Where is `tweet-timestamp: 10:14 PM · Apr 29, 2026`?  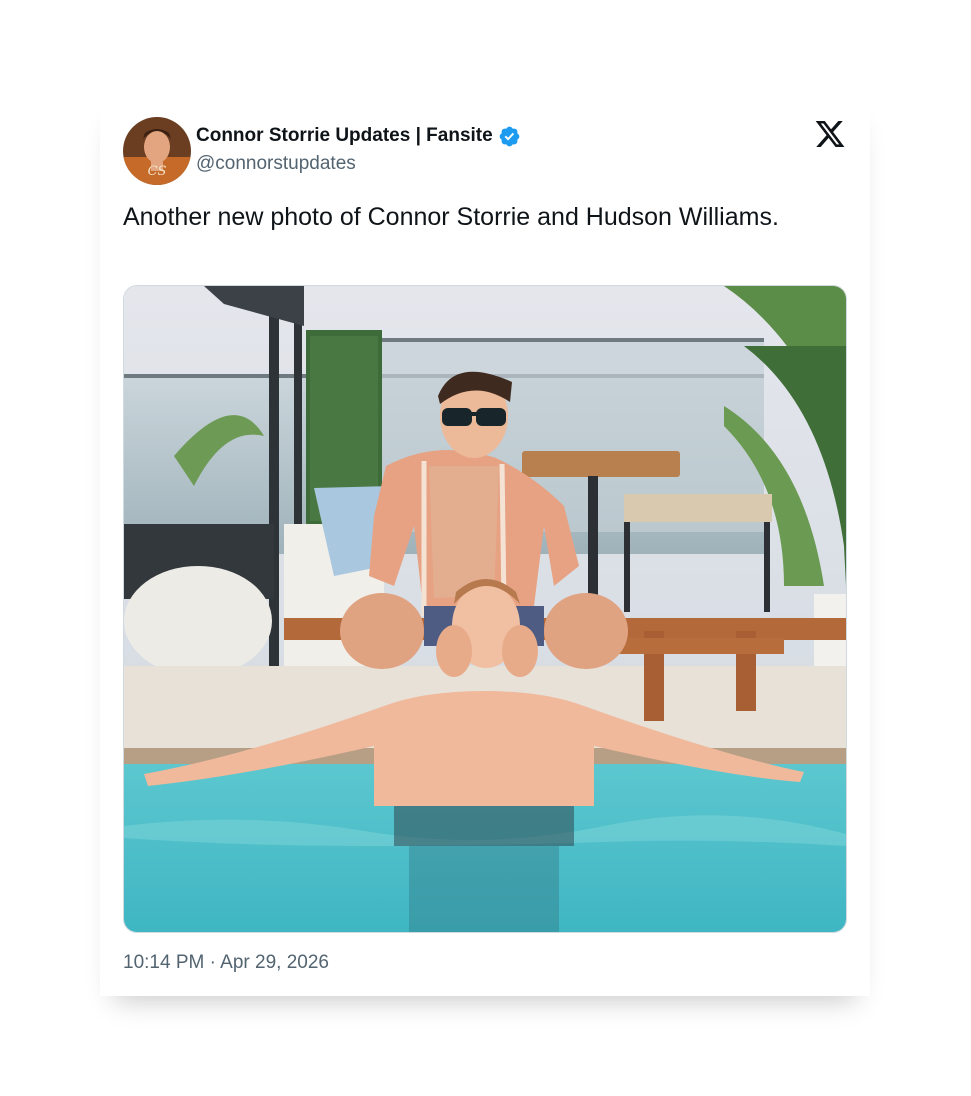 tweet-timestamp: 10:14 PM · Apr 29, 2026 is located at coordinates (226, 963).